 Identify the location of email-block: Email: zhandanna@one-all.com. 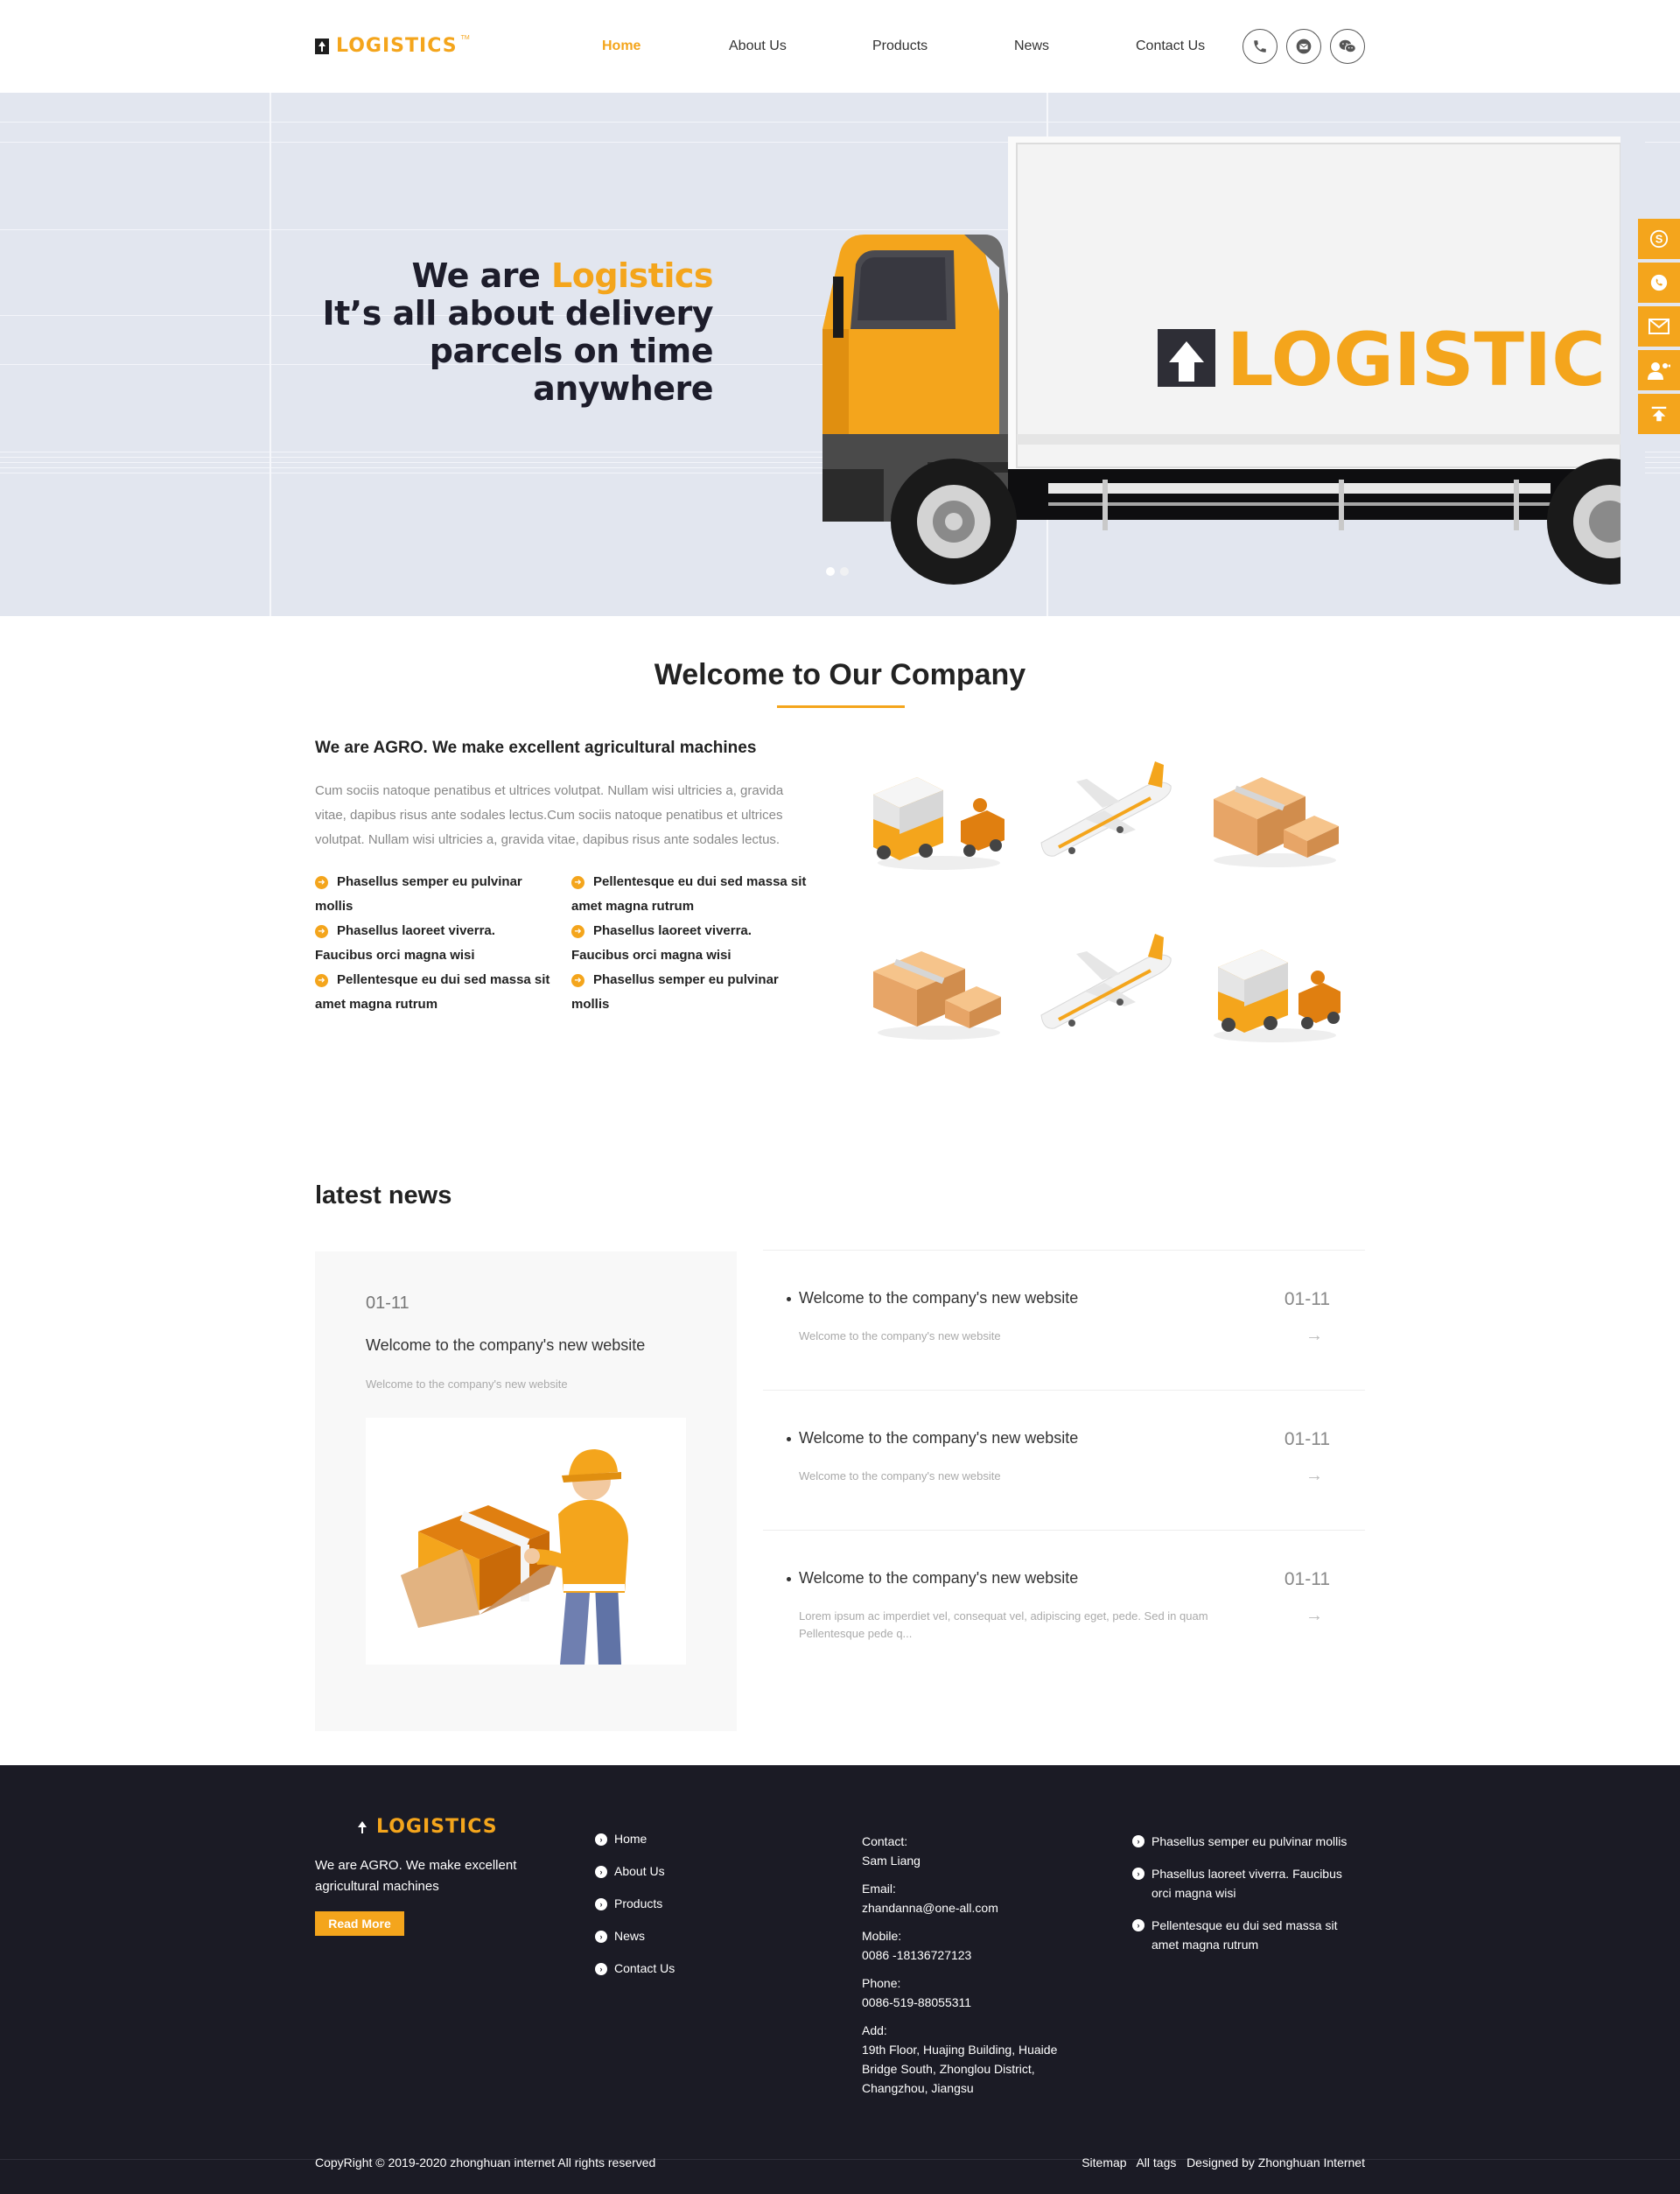
(975, 1898).